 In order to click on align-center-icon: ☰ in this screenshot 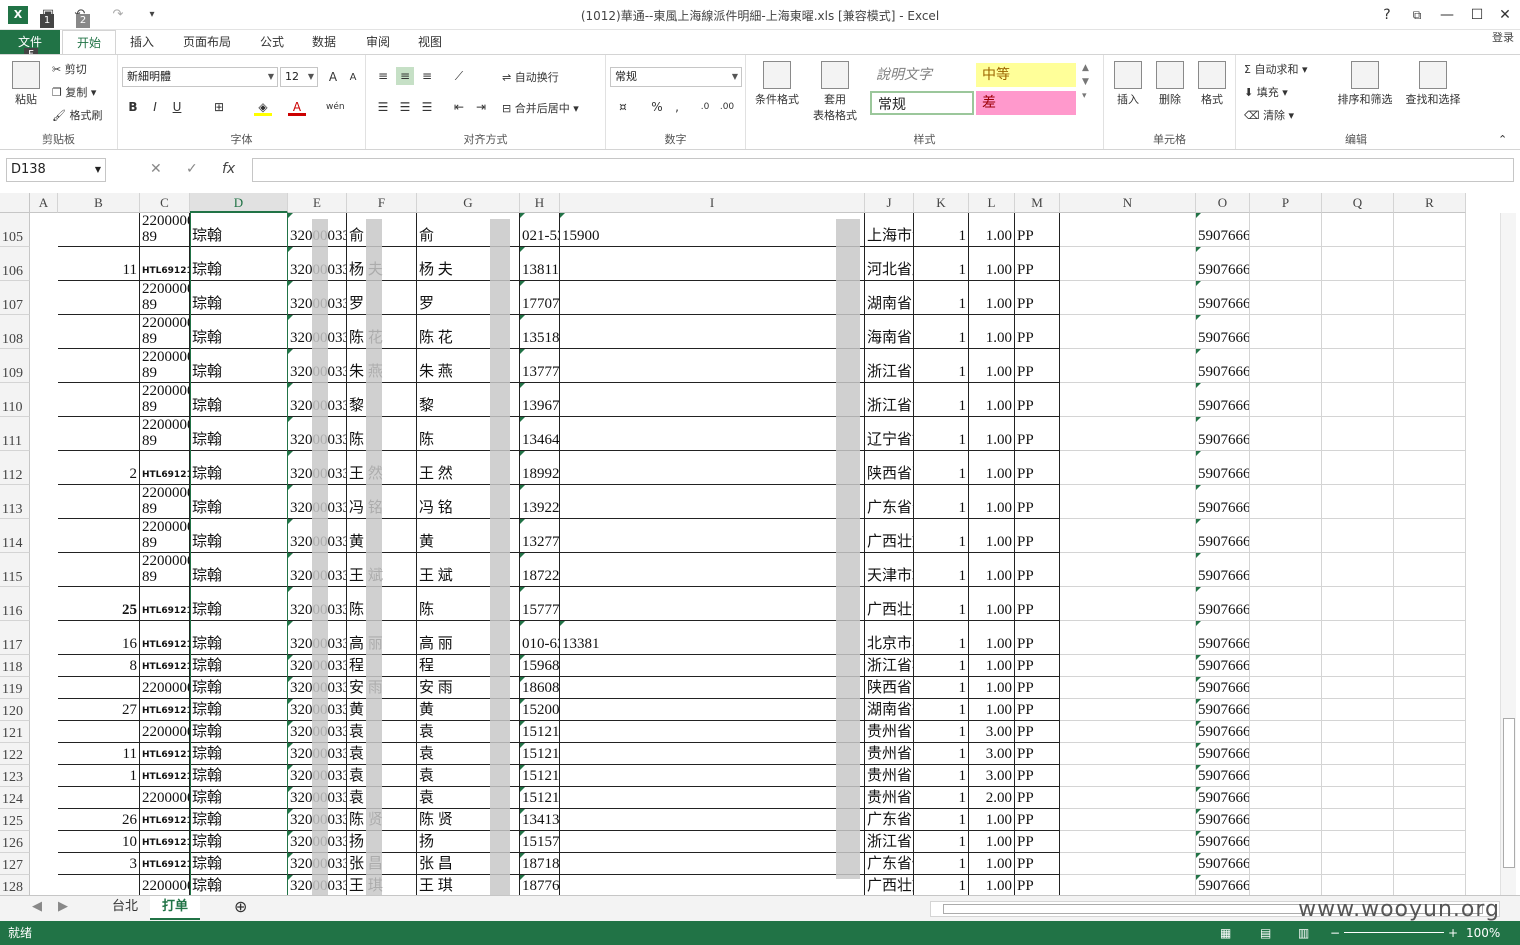, I will do `click(405, 107)`.